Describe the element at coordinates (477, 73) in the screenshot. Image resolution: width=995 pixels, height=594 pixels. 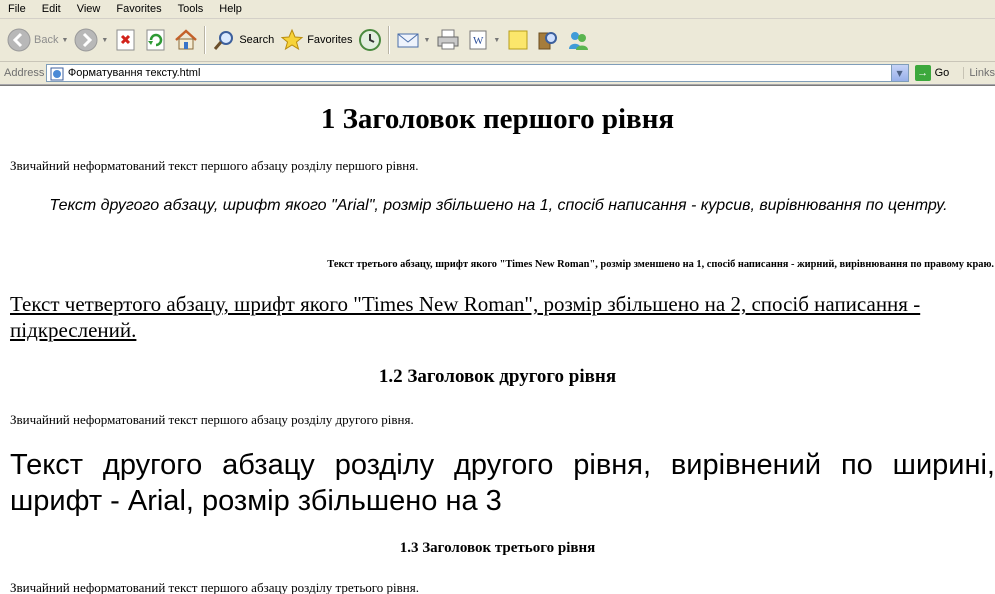
I see `address-input: Форматування тексту.html ▼` at that location.